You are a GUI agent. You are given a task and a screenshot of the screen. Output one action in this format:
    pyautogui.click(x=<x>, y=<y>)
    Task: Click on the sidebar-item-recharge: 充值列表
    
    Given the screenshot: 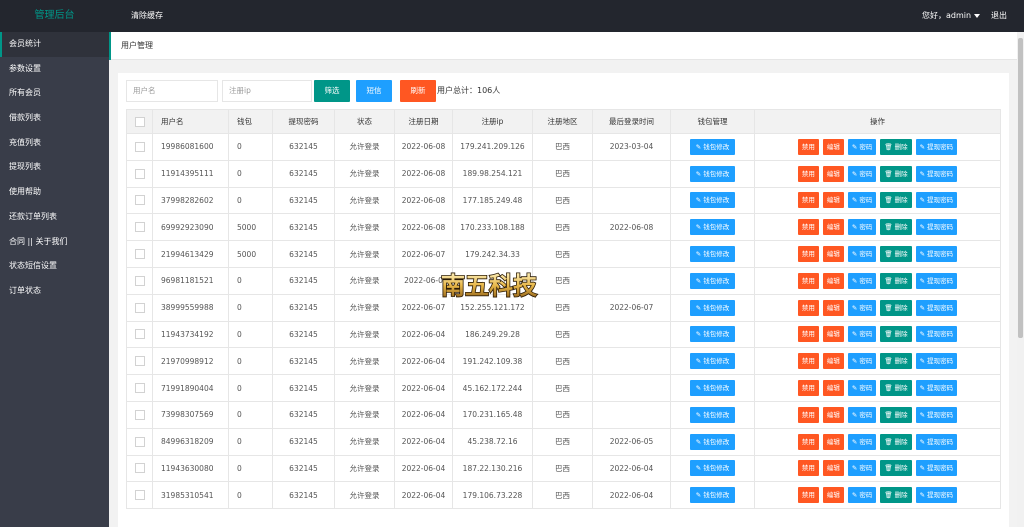 What is the action you would take?
    pyautogui.click(x=54, y=143)
    